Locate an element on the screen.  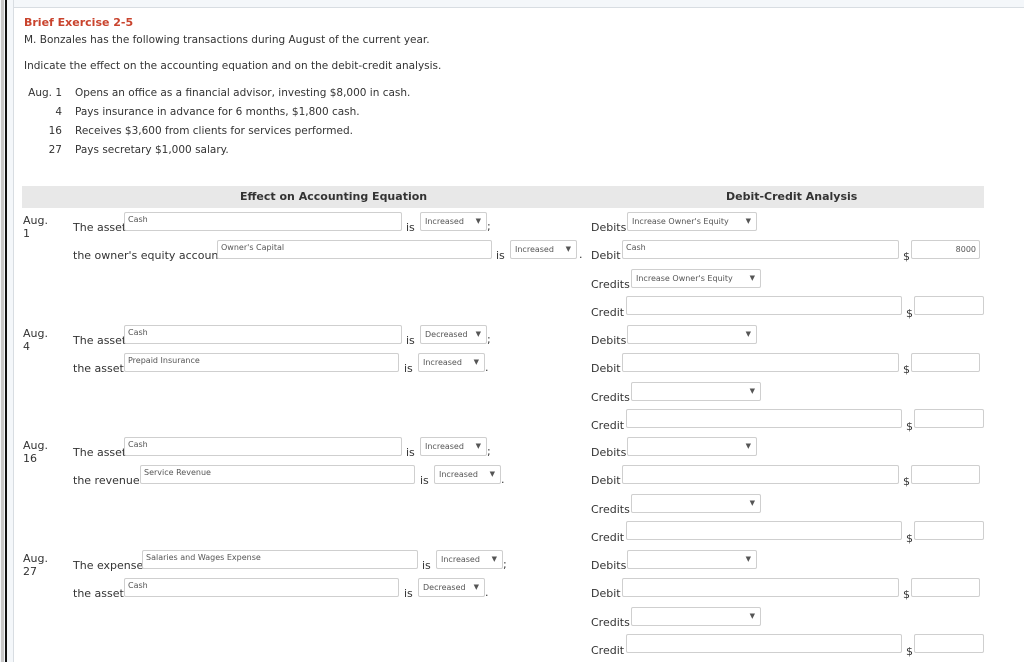
line2-label: the owner's equity account is located at coordinates (148, 255).